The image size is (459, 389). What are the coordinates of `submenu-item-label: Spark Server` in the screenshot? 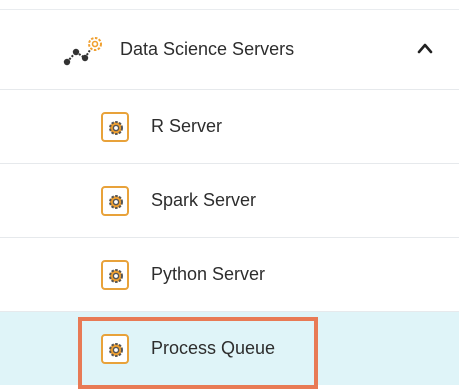 It's located at (204, 200).